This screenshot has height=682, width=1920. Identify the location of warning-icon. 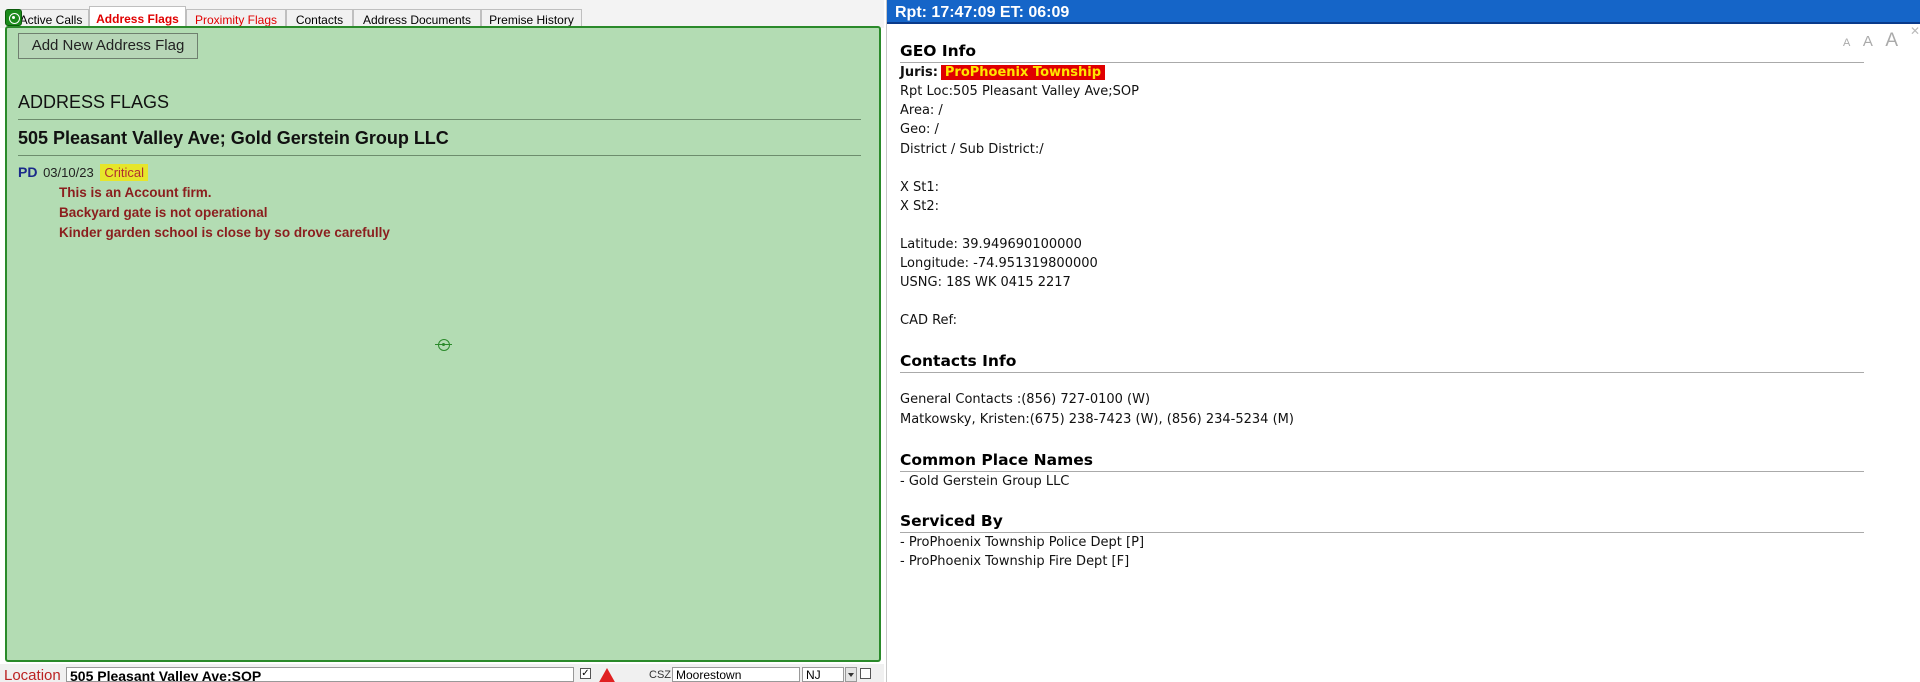
(607, 675).